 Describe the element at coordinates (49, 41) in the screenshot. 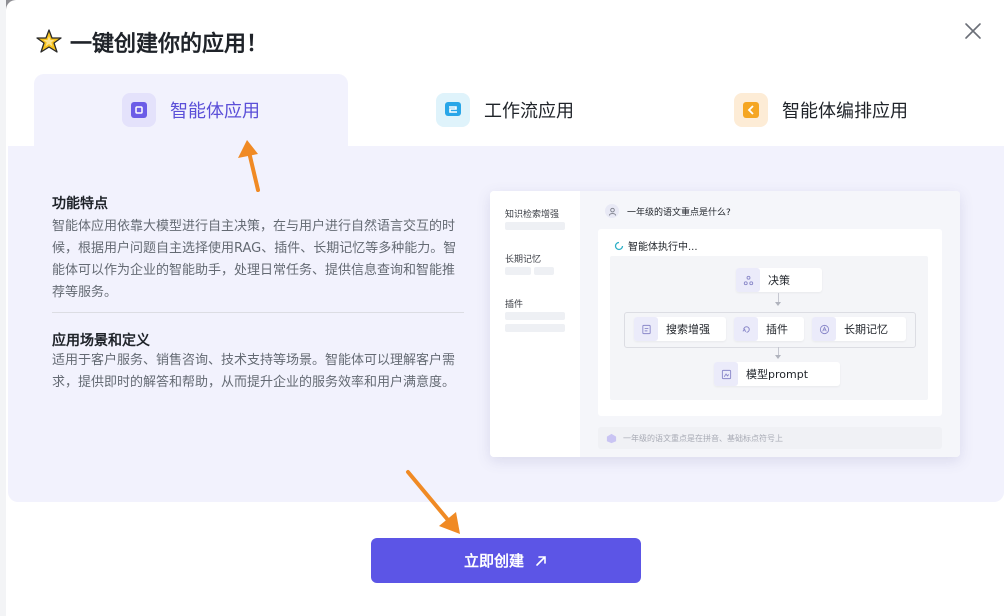

I see `sparkle-star-icon` at that location.